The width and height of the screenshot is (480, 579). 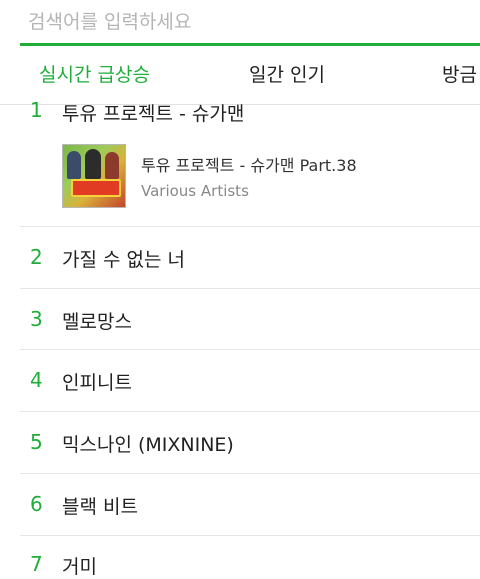 I want to click on album-art, so click(x=94, y=176).